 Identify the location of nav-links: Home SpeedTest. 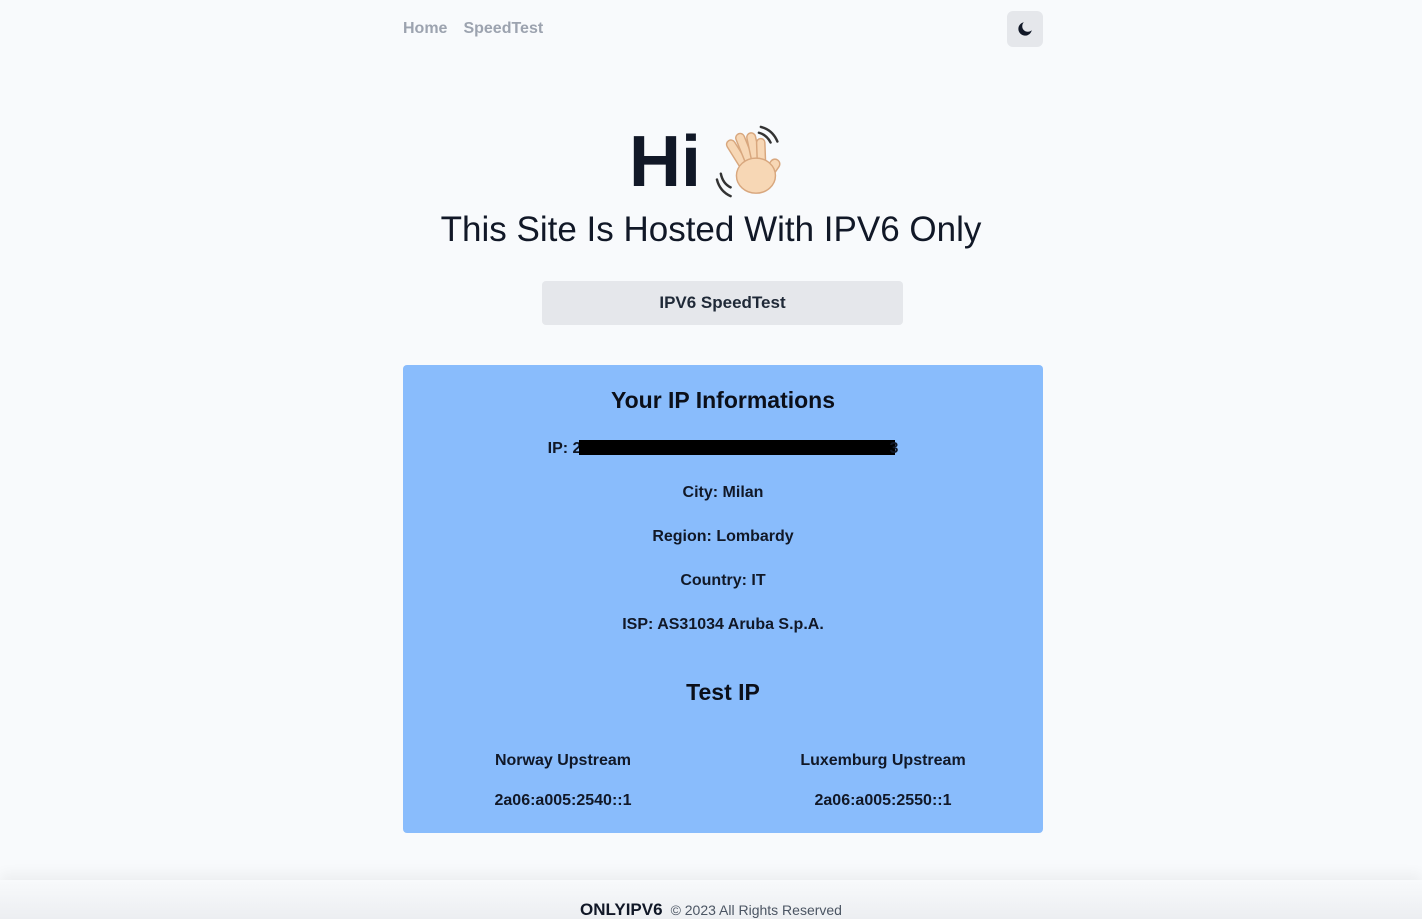
(473, 29).